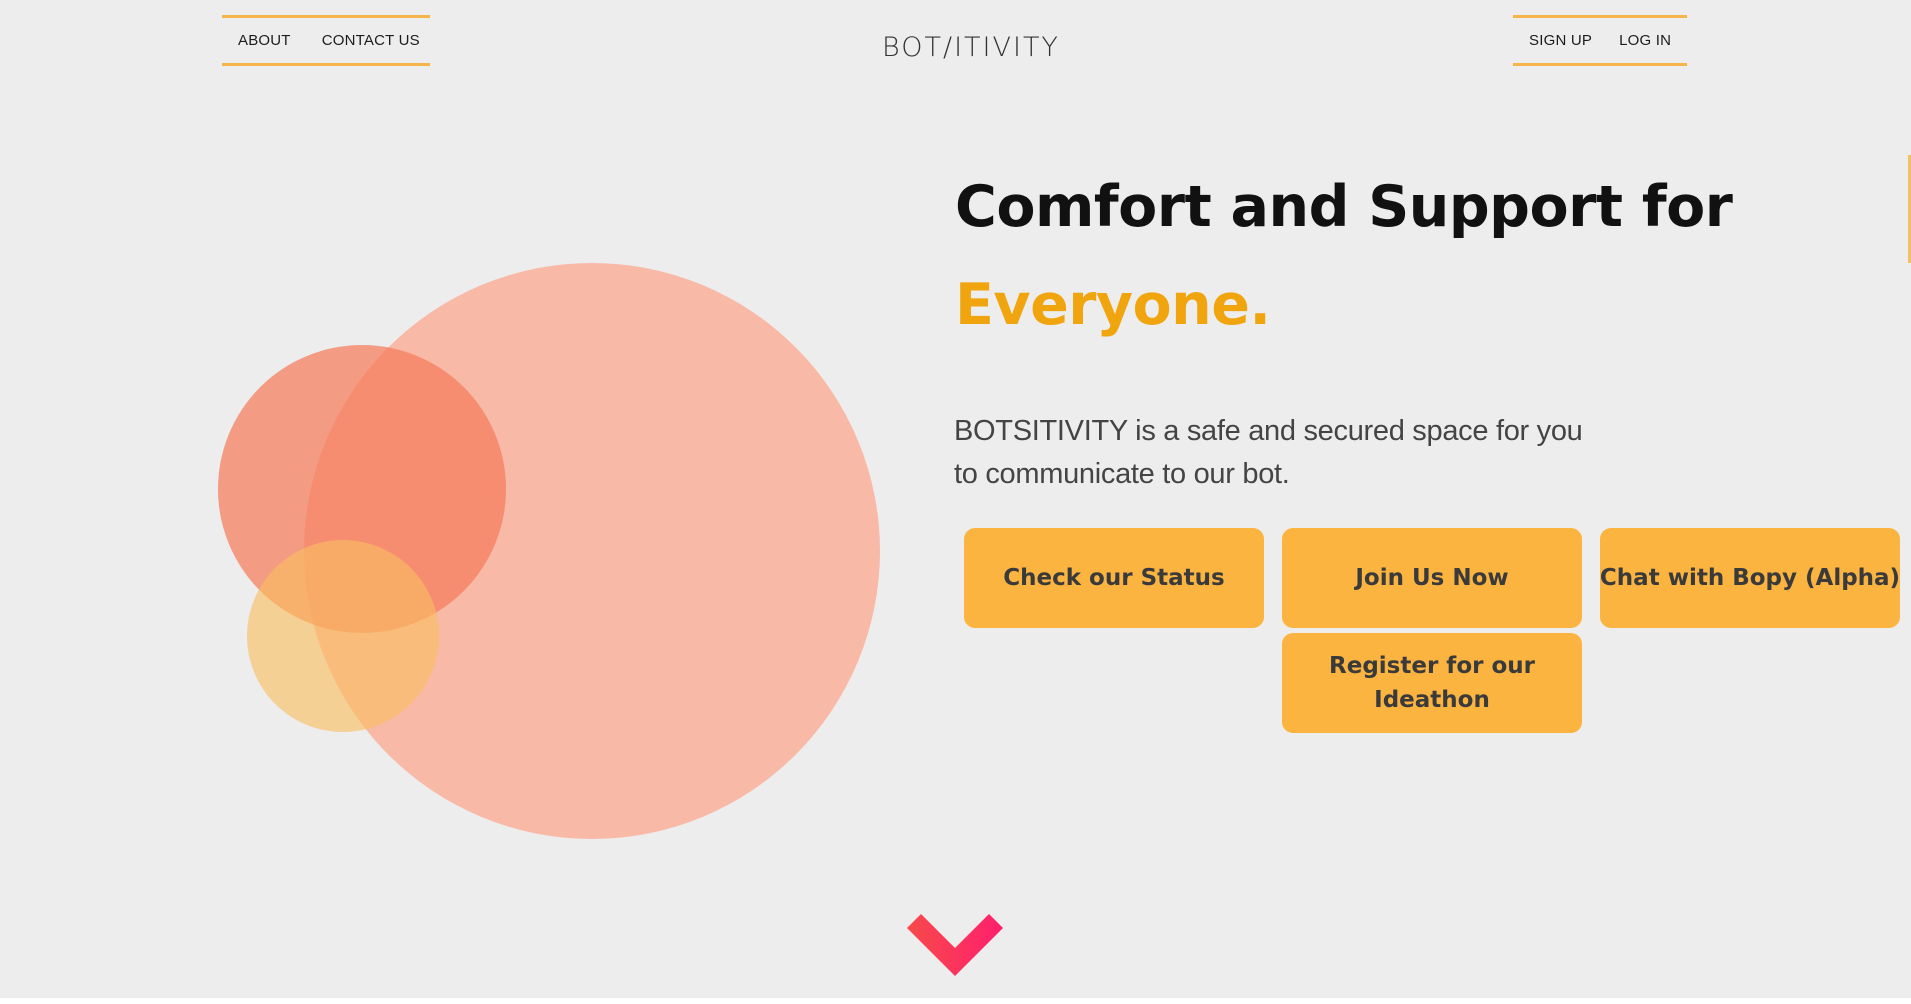 This screenshot has height=1004, width=1911. I want to click on nav-signup-link: SIGN UP, so click(1560, 40).